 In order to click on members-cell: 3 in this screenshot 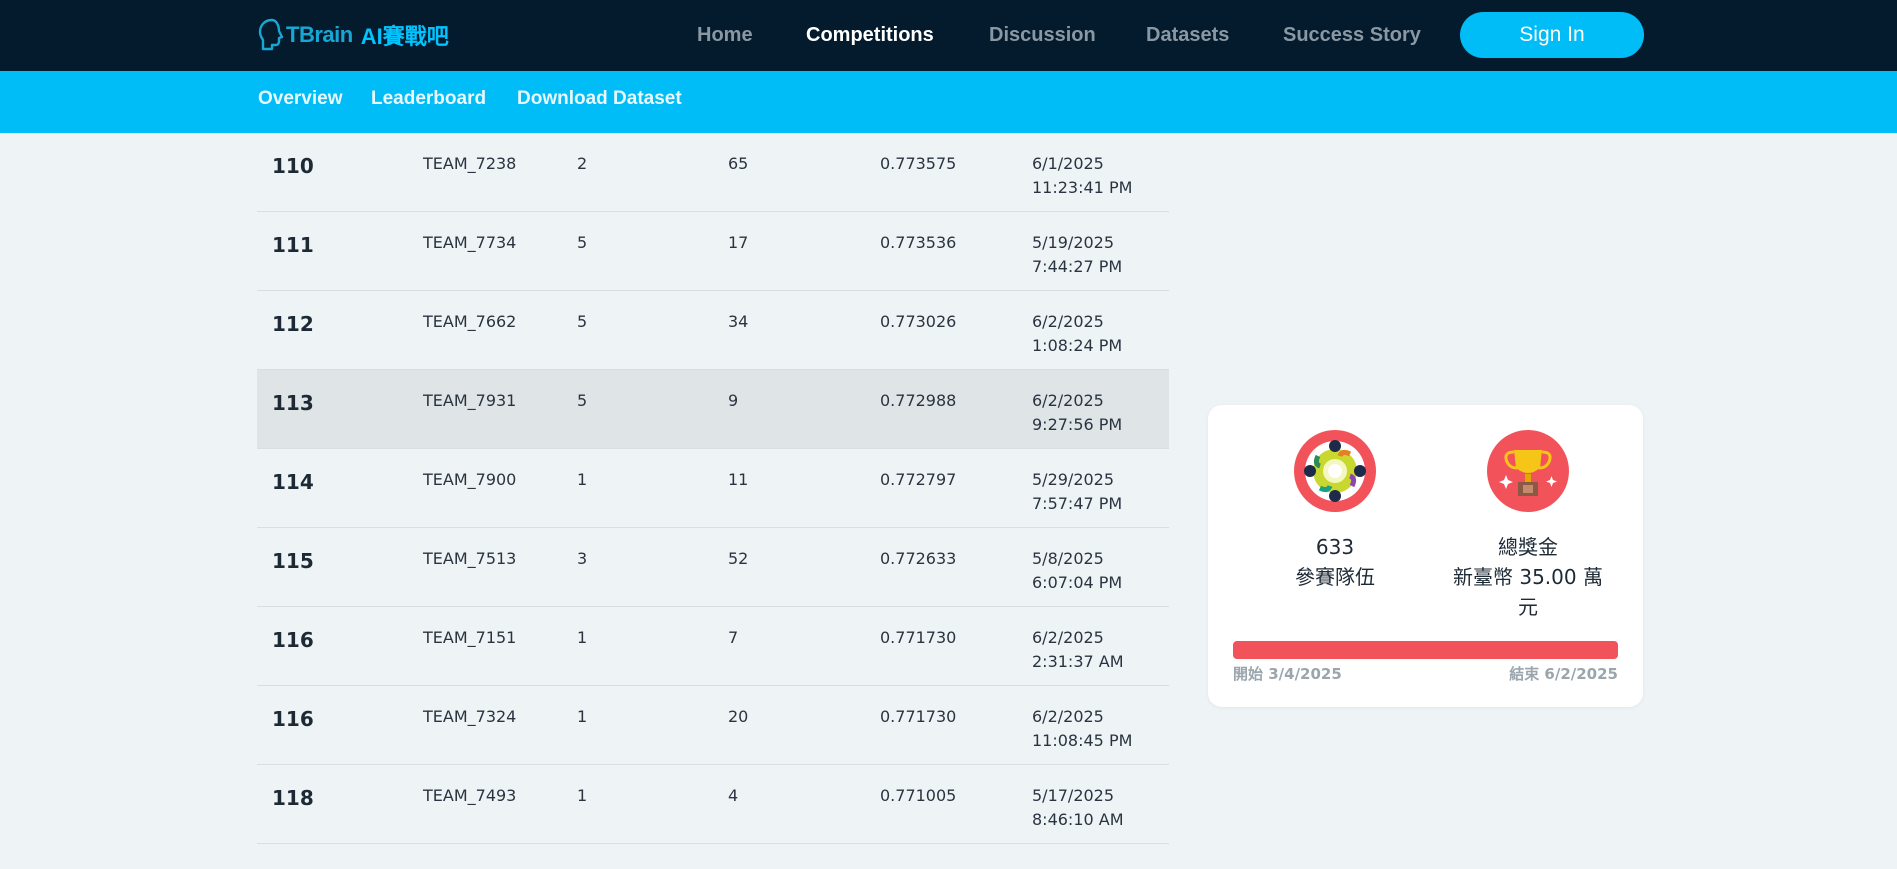, I will do `click(582, 558)`.